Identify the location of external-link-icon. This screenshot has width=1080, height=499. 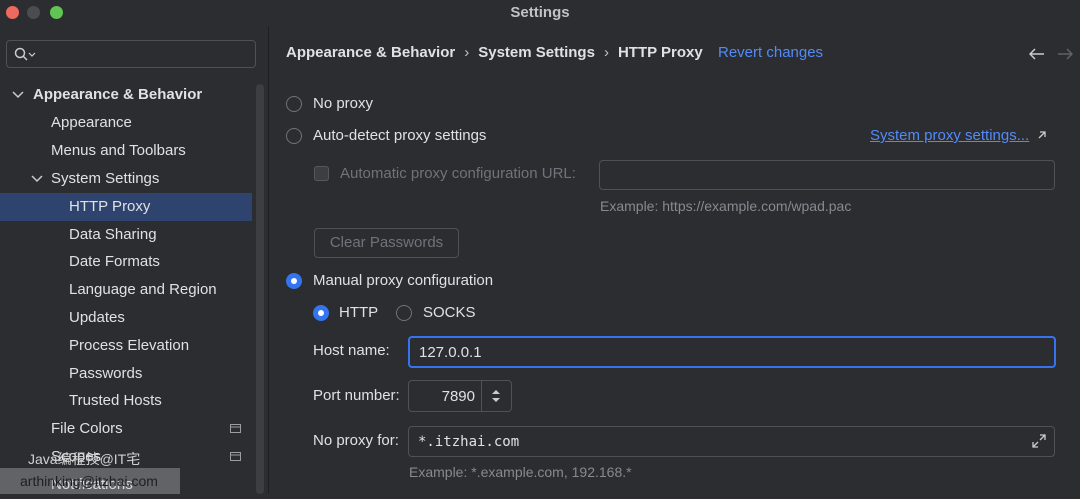
(1042, 135).